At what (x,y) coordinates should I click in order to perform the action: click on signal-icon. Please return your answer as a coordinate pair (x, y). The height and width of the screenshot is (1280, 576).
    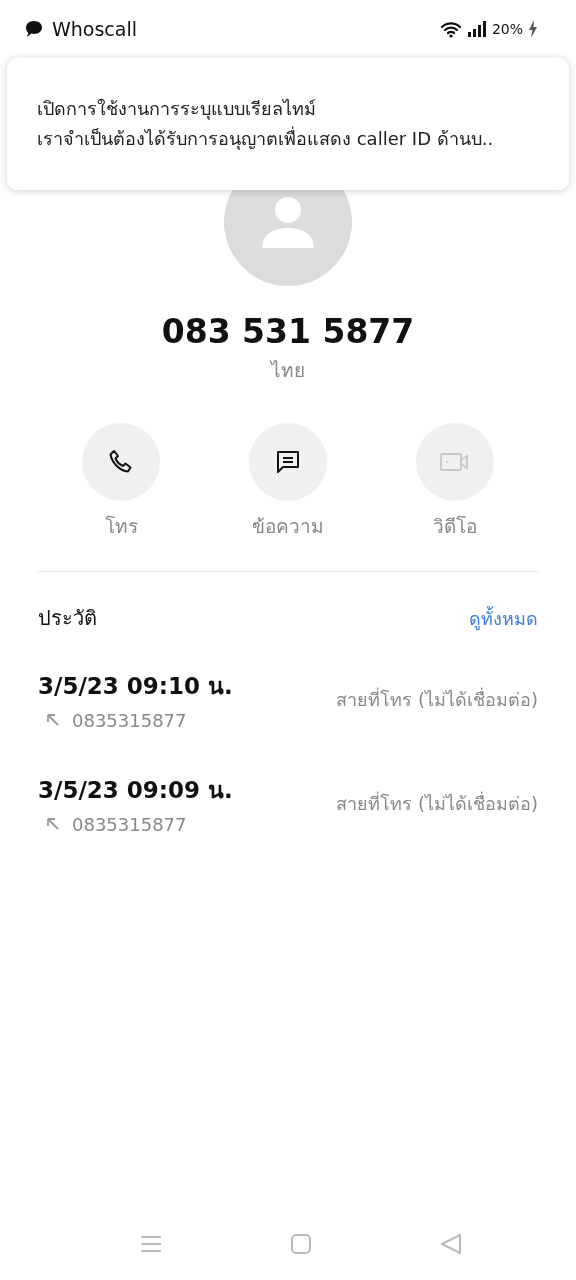
    Looking at the image, I should click on (476, 29).